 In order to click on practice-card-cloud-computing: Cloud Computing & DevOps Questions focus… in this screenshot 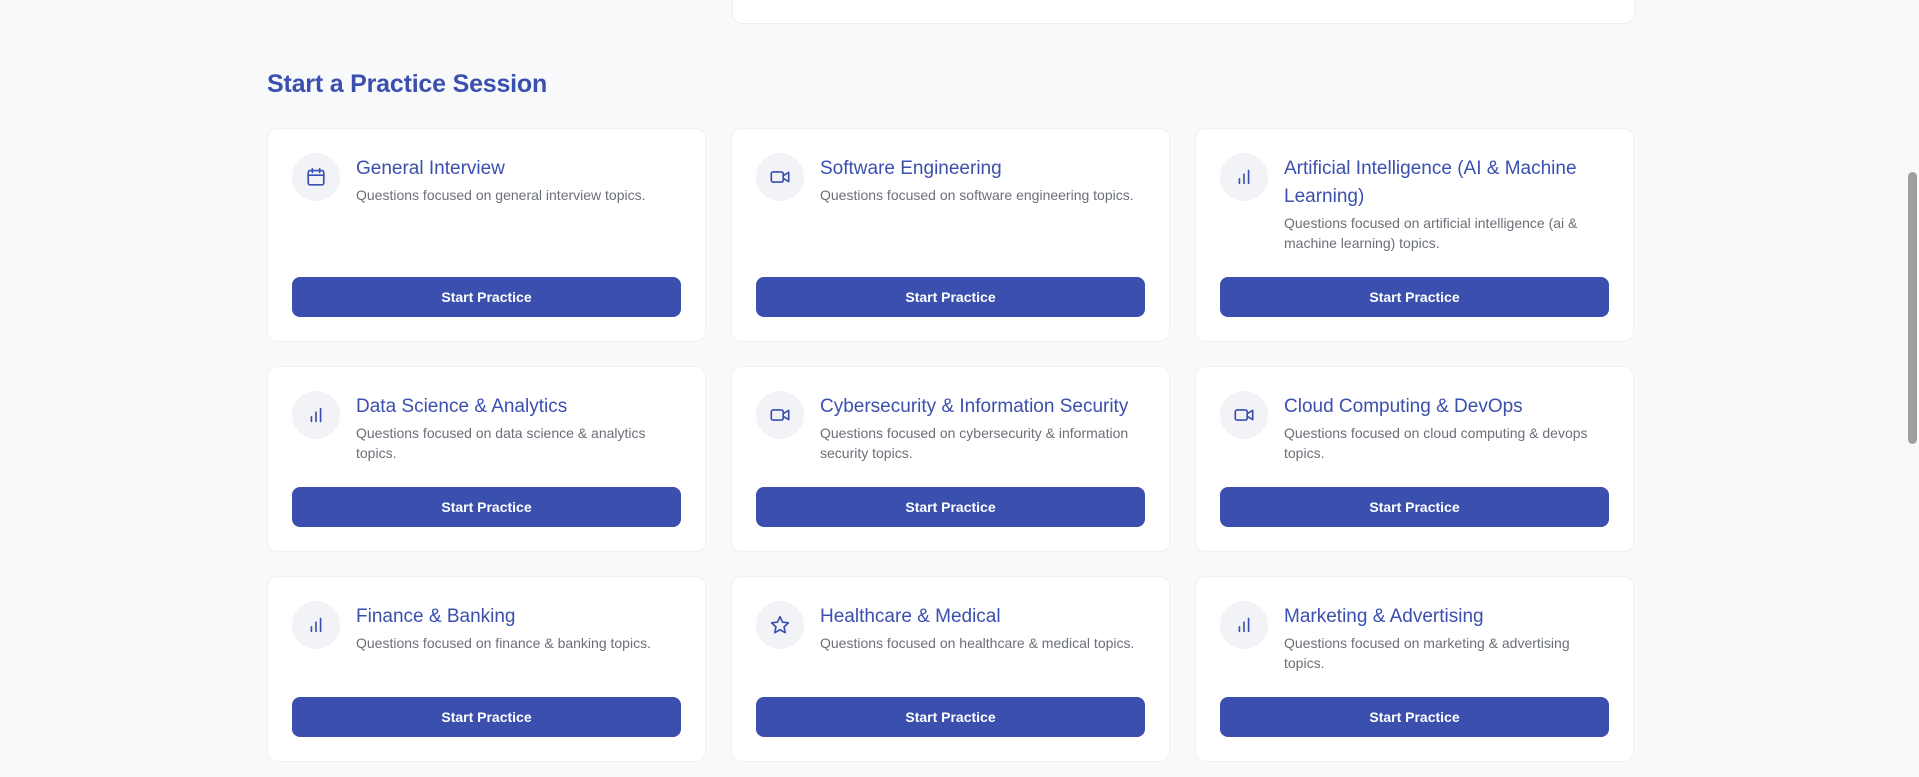, I will do `click(1414, 459)`.